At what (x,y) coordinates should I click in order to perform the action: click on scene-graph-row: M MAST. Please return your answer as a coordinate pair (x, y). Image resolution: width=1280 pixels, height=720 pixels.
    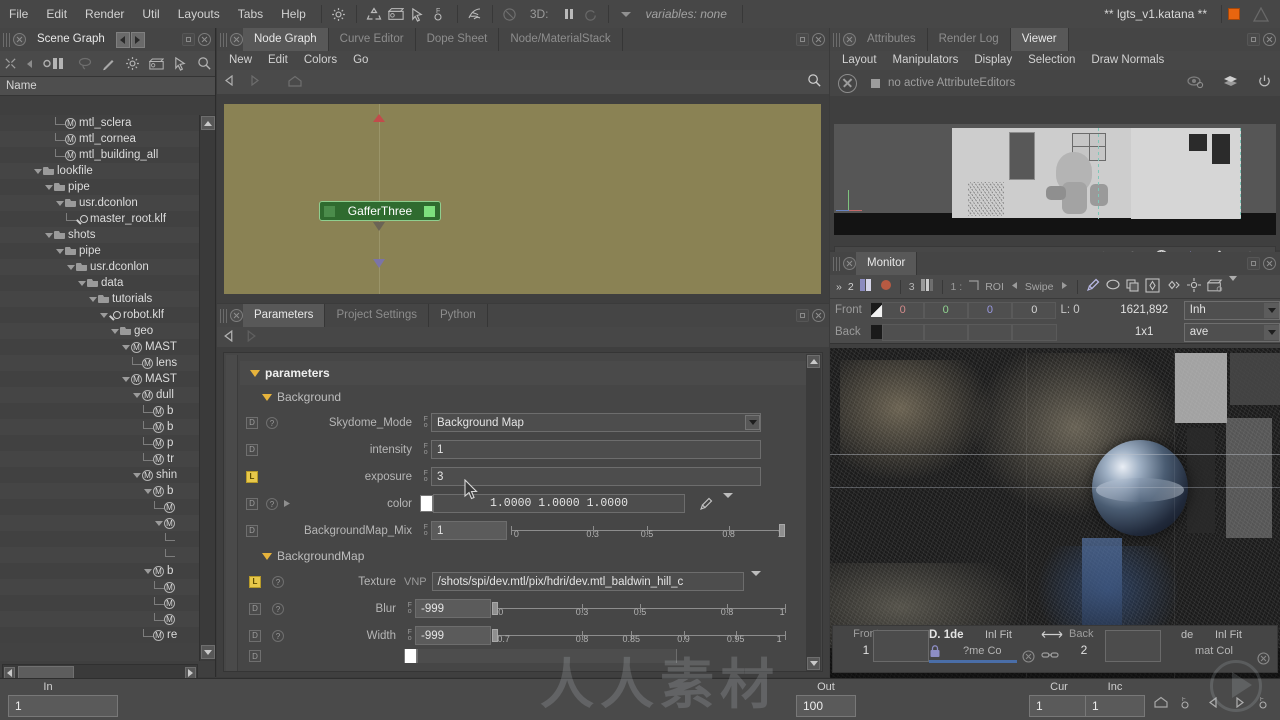
    Looking at the image, I should click on (100, 347).